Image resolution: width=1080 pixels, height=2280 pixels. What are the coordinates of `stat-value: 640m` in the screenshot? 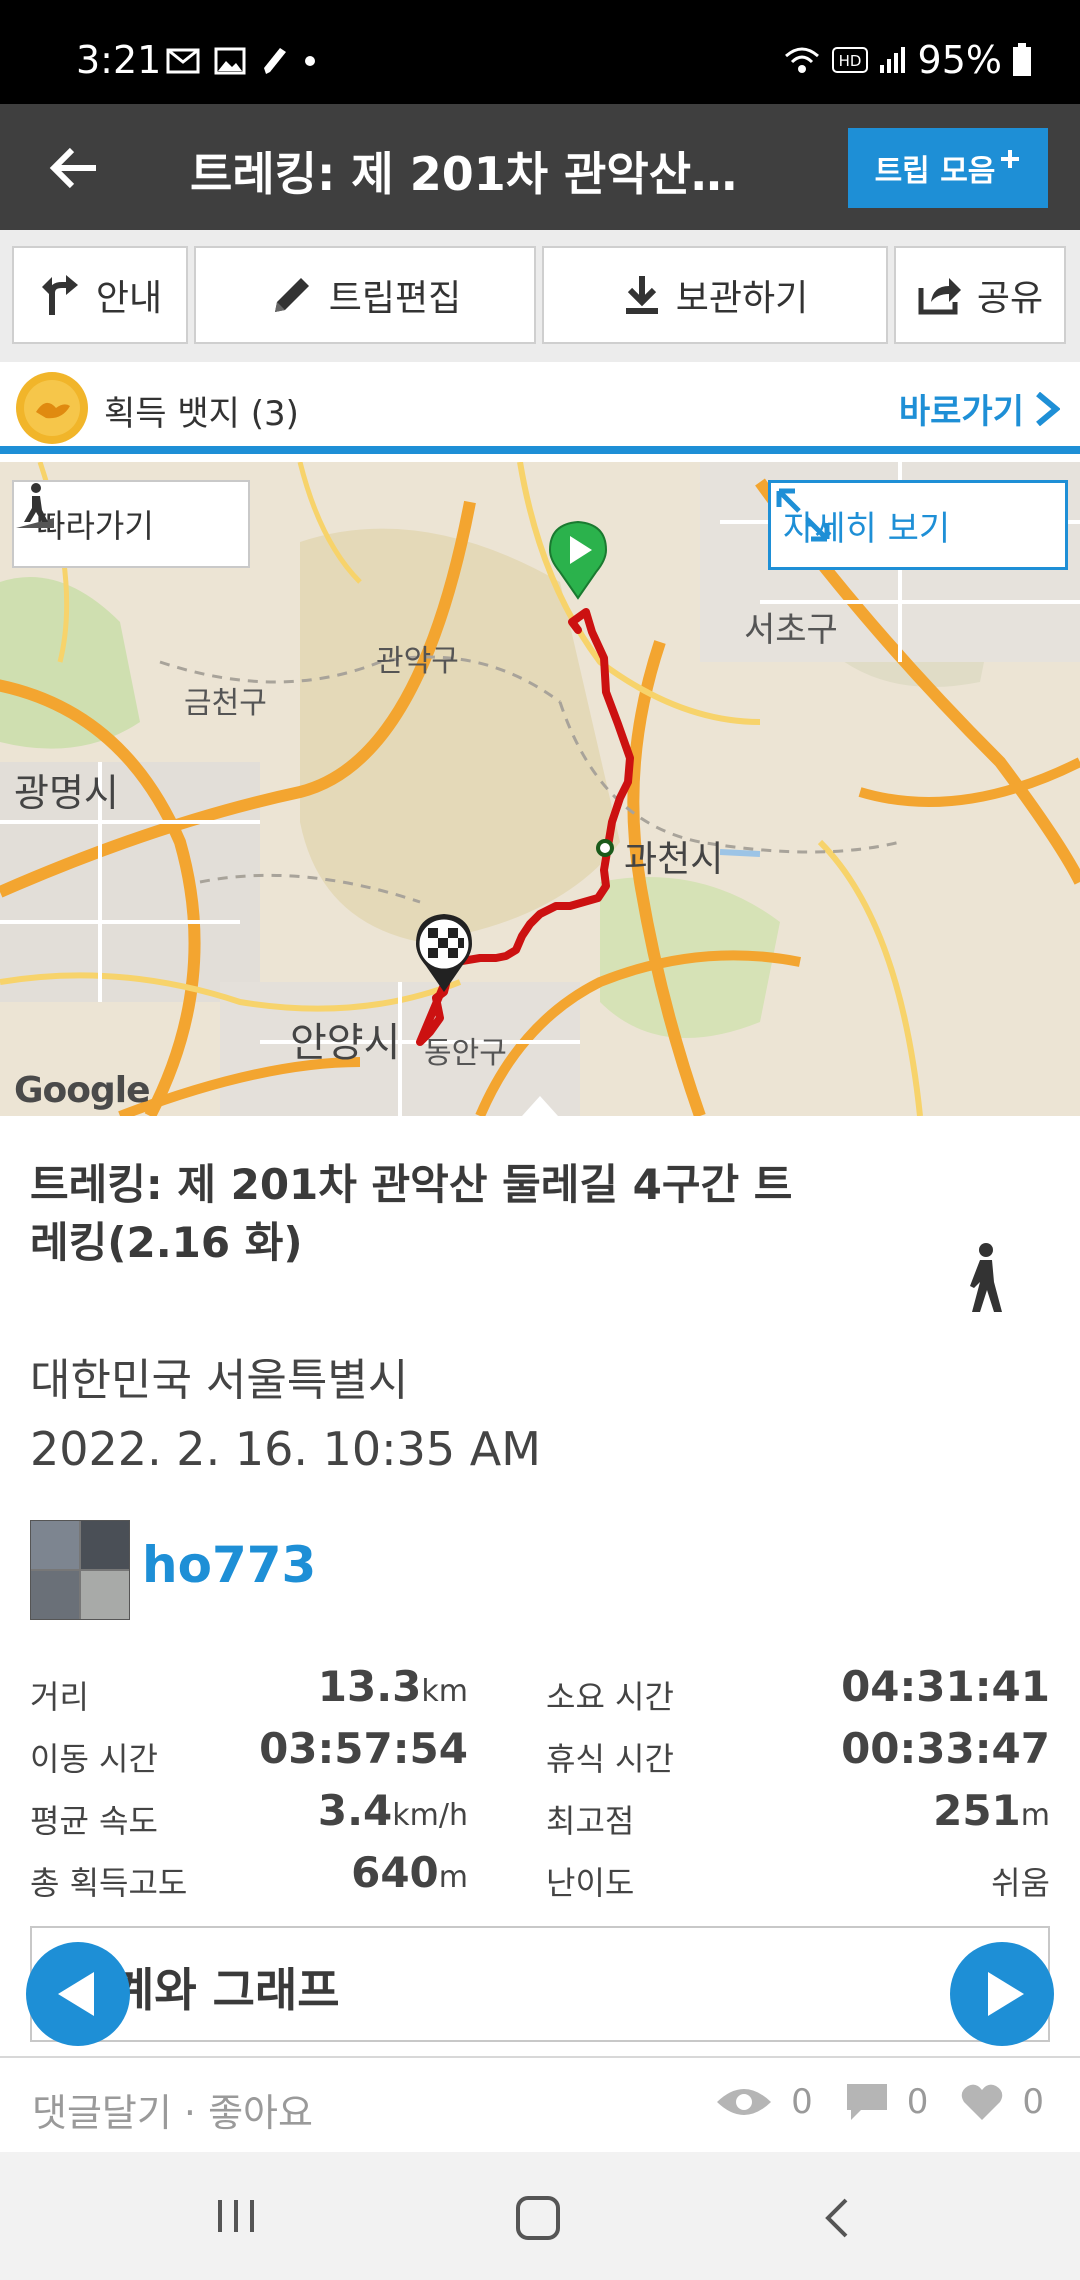 It's located at (409, 1872).